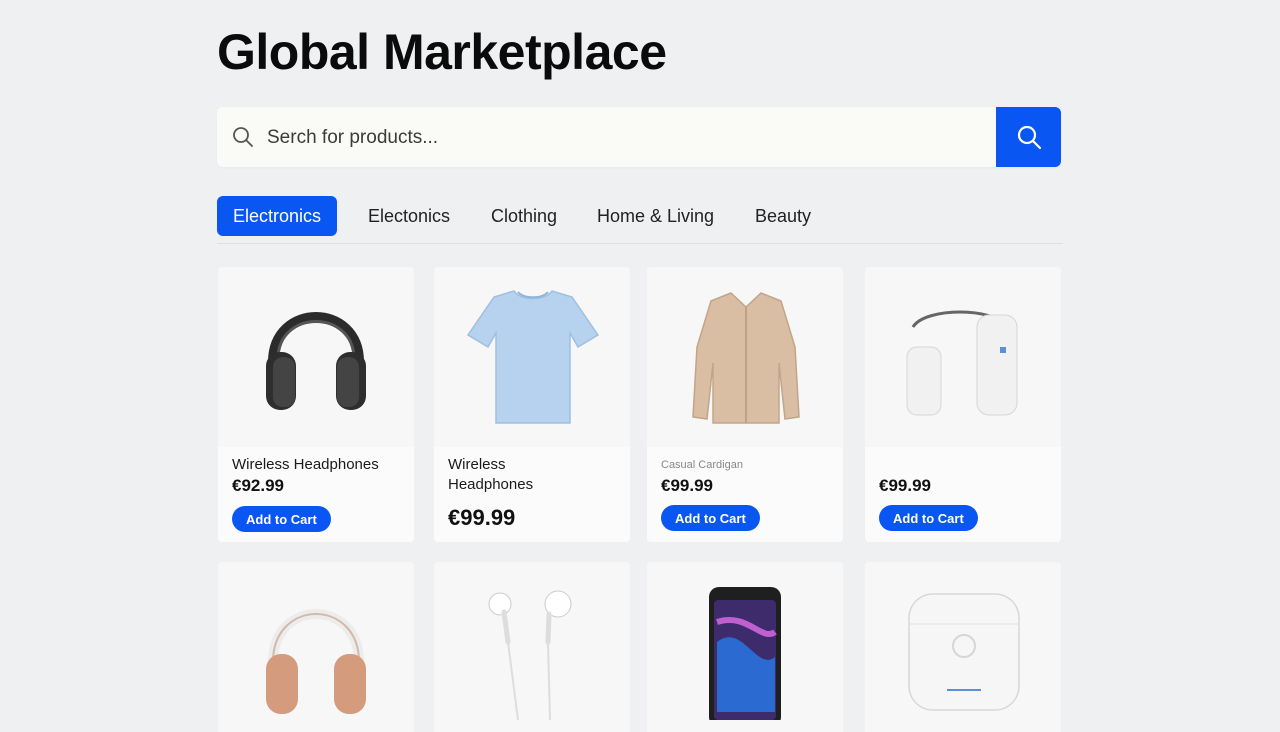 The width and height of the screenshot is (1280, 732). I want to click on product-card: €99.99 Add to Cart, so click(963, 404).